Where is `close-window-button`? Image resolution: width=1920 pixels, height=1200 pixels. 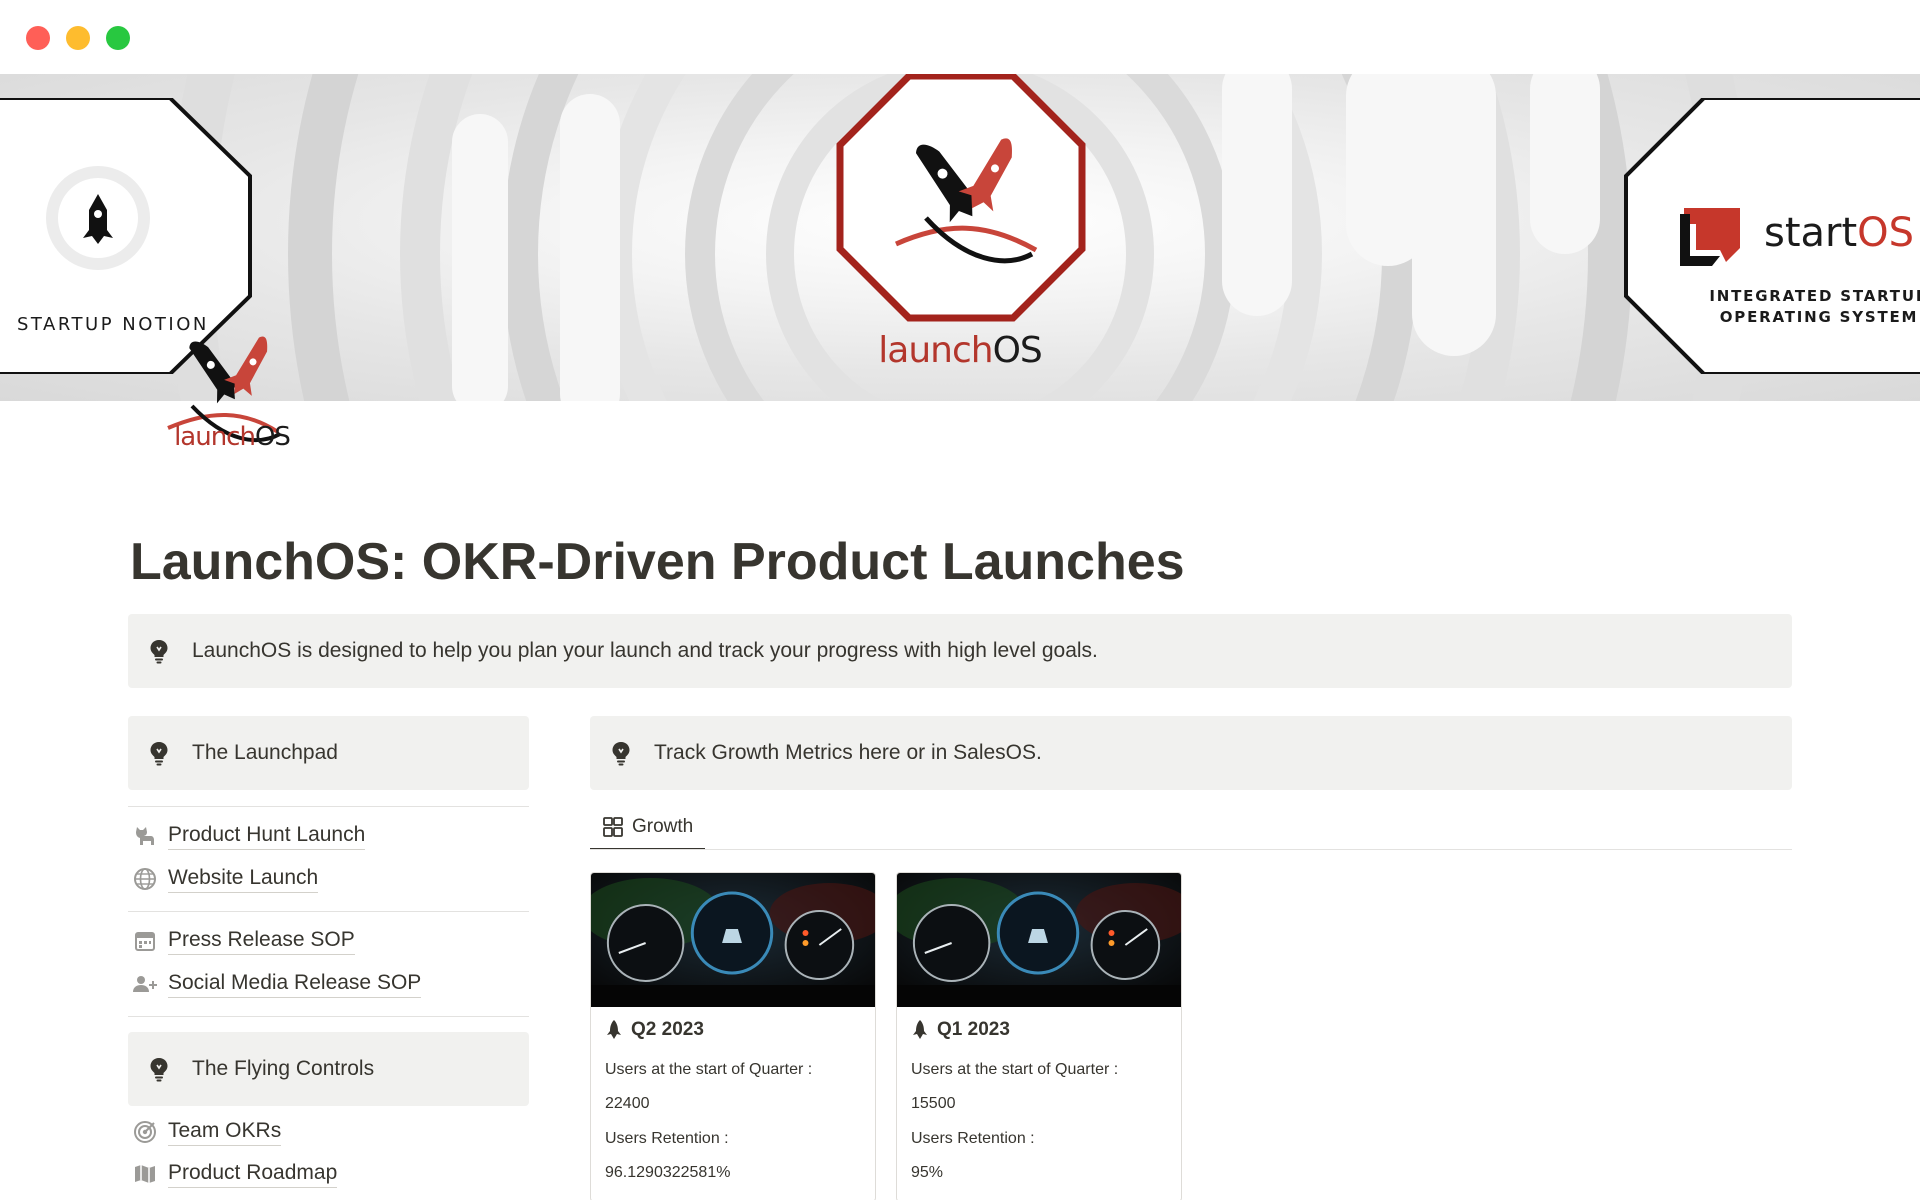
close-window-button is located at coordinates (38, 38).